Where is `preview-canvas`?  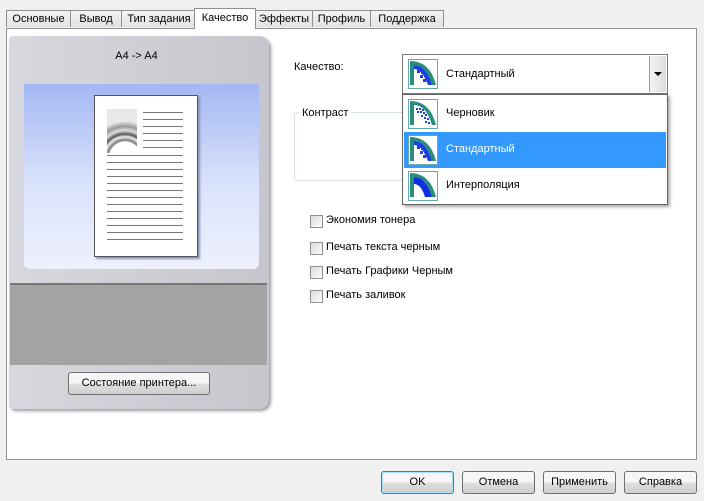 preview-canvas is located at coordinates (141, 176).